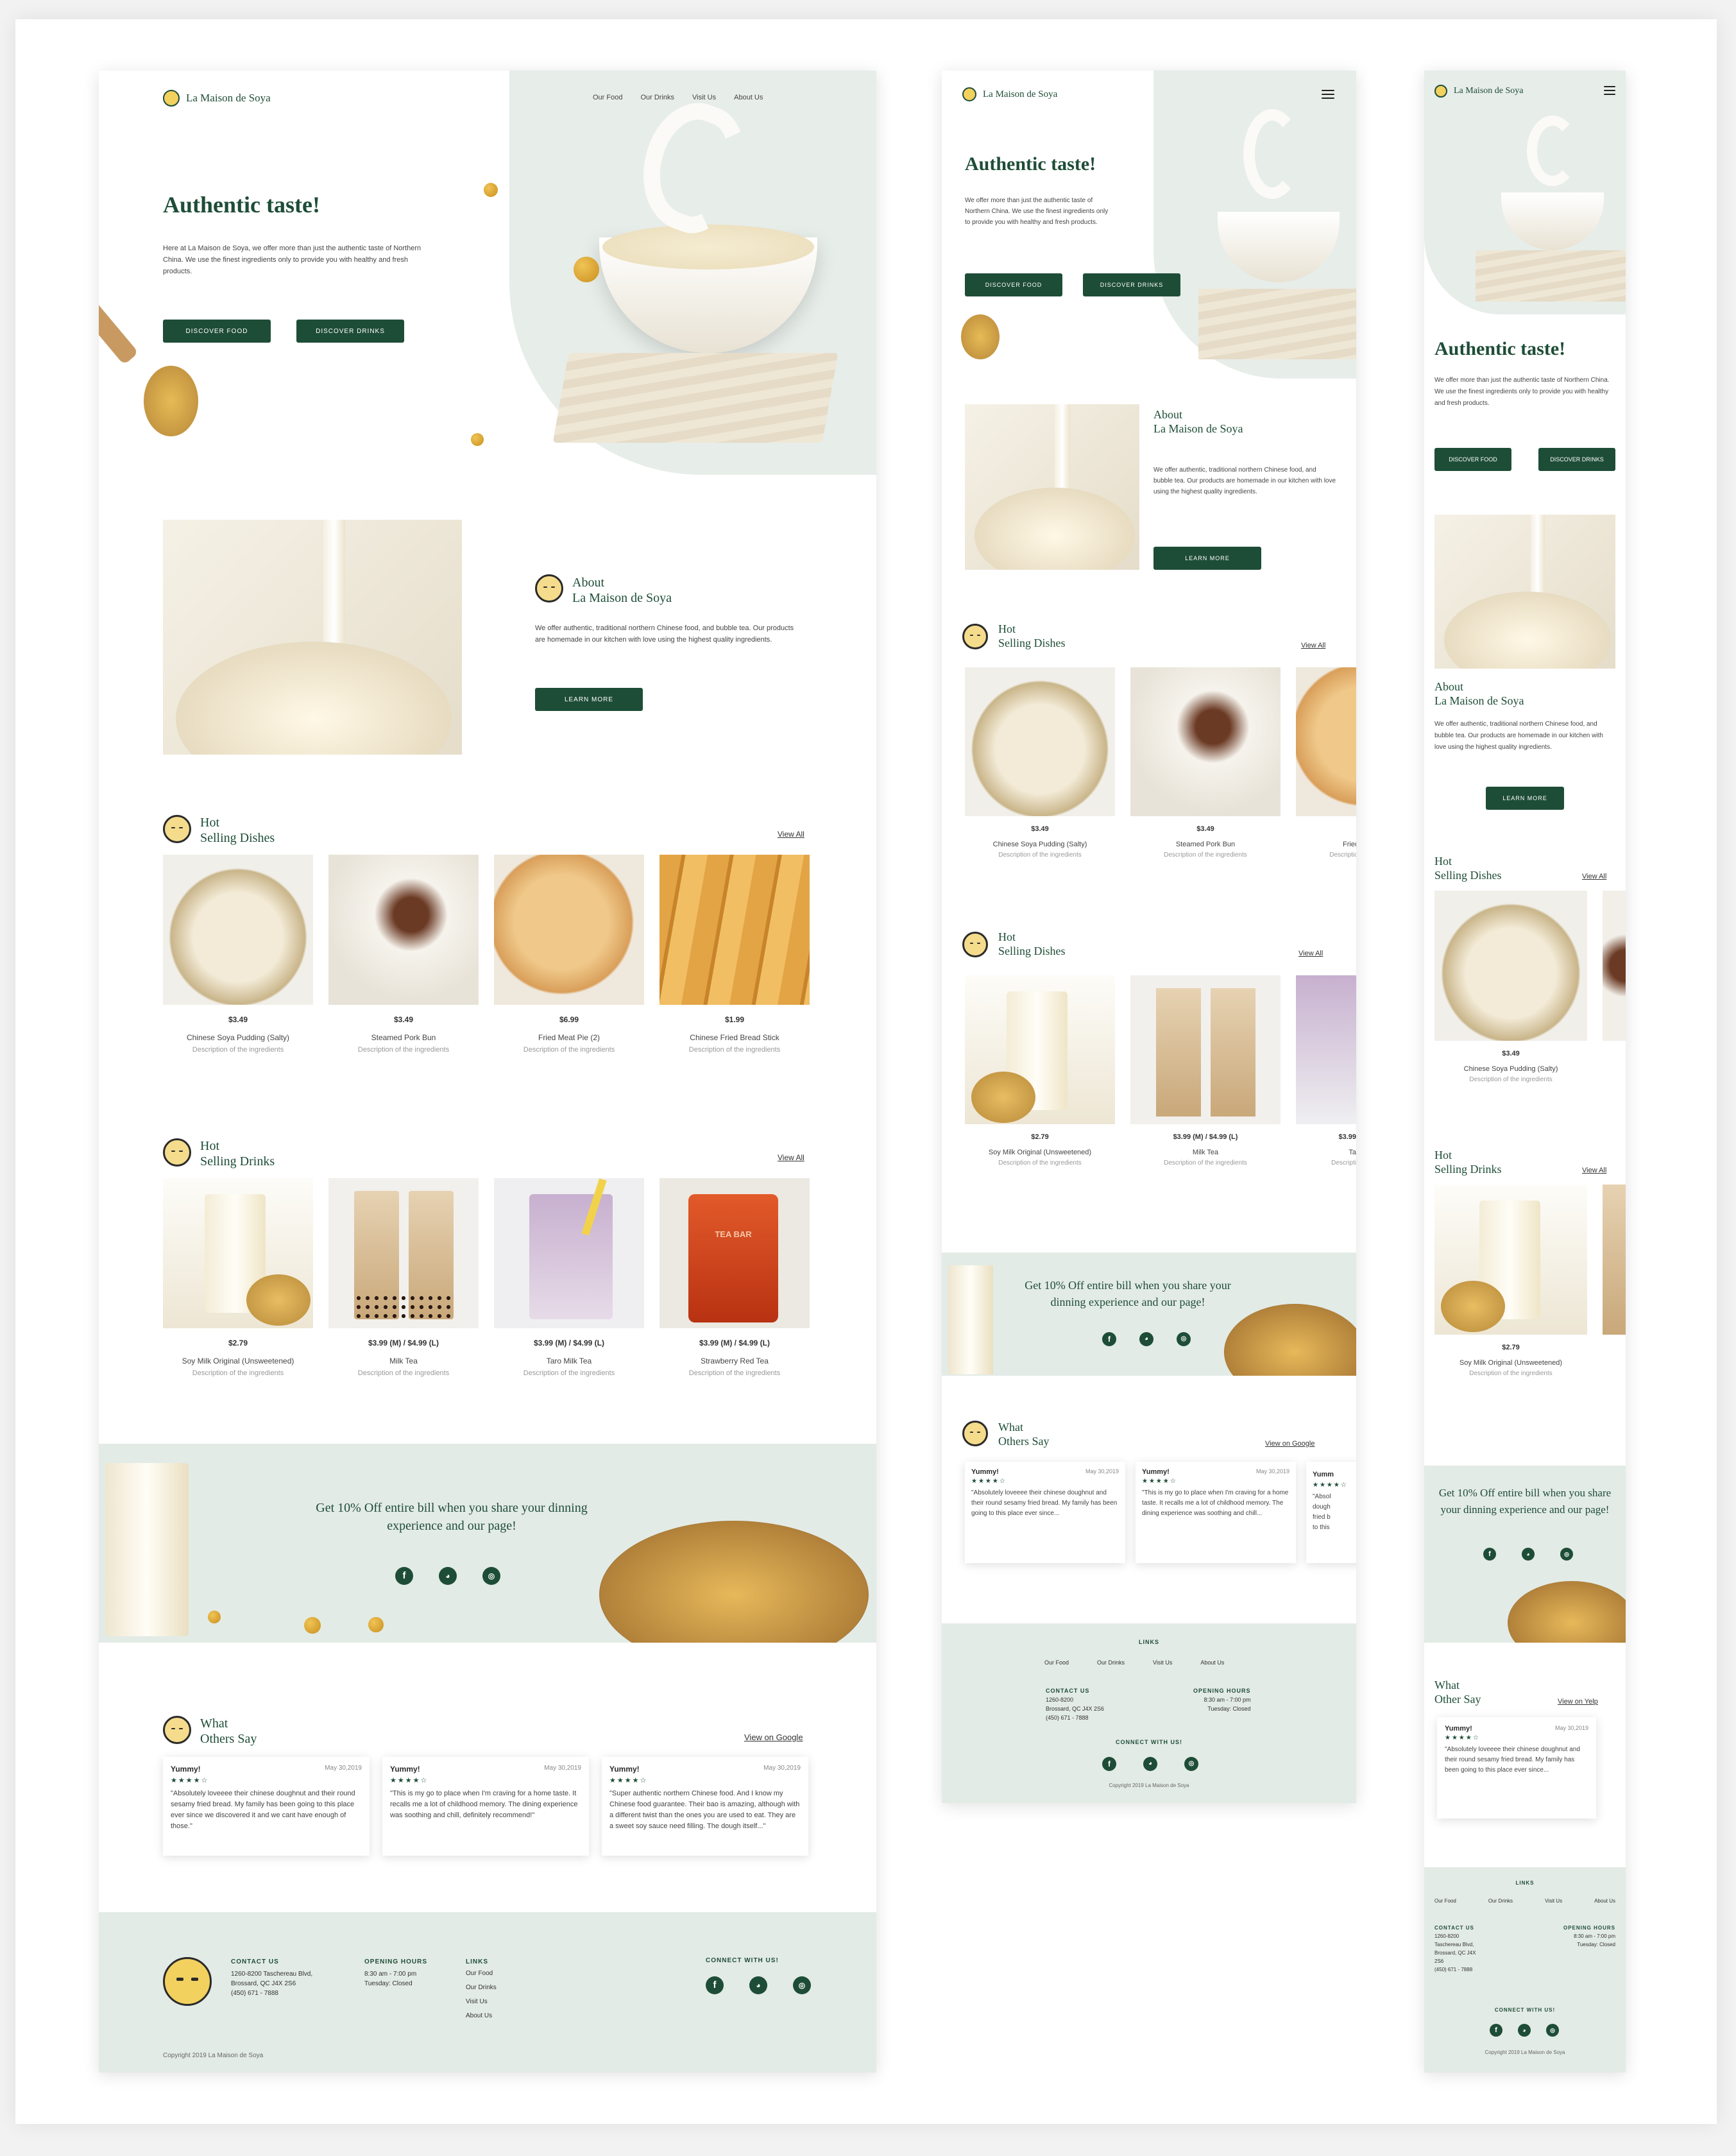 The image size is (1736, 2156). What do you see at coordinates (238, 1020) in the screenshot?
I see `dish-price: $3.49` at bounding box center [238, 1020].